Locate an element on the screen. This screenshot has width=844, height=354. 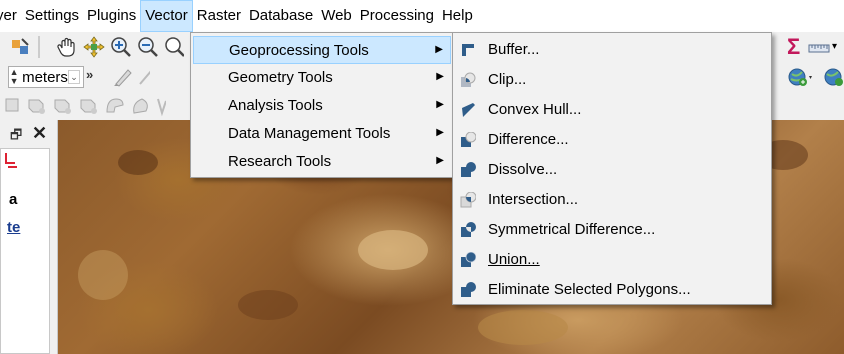
menu-web: Web is located at coordinates (336, 16).